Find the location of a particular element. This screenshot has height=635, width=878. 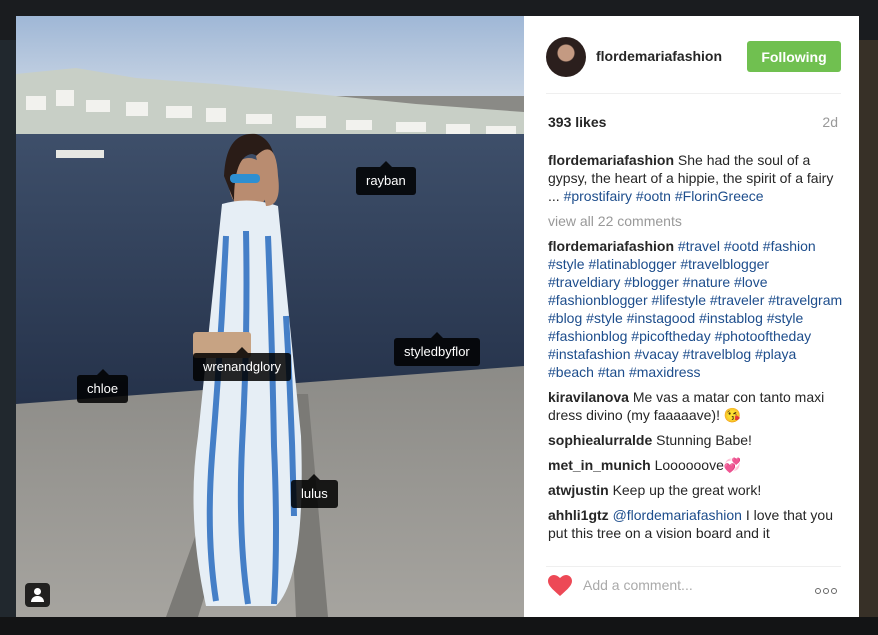

hashtag: #prostifairy is located at coordinates (598, 196).